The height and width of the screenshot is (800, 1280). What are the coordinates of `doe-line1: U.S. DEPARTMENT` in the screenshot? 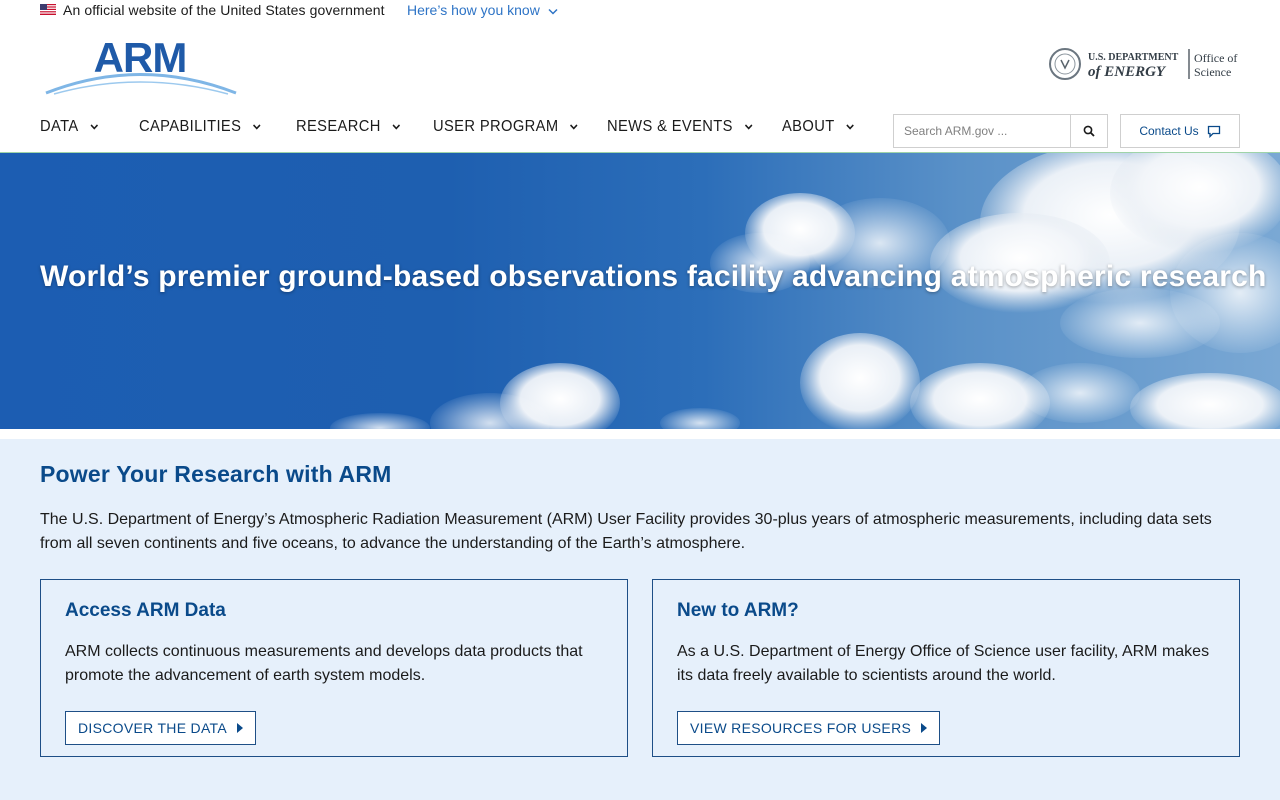 It's located at (1133, 57).